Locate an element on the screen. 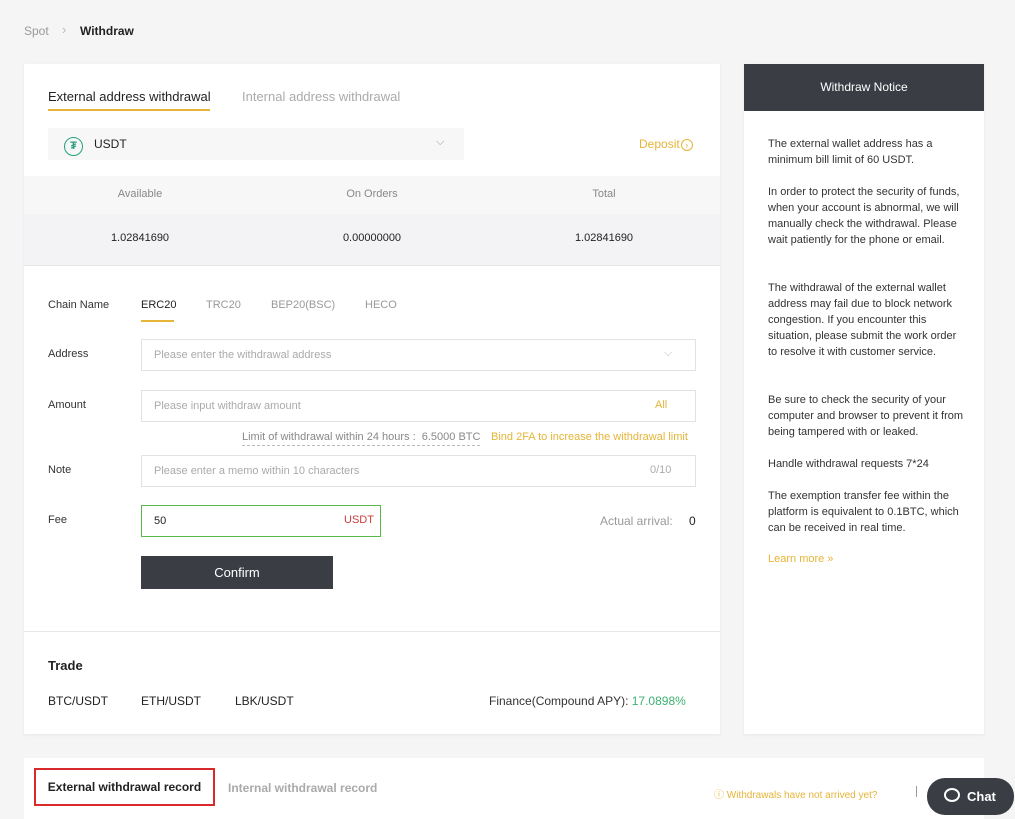  chat-bubble-icon is located at coordinates (952, 795).